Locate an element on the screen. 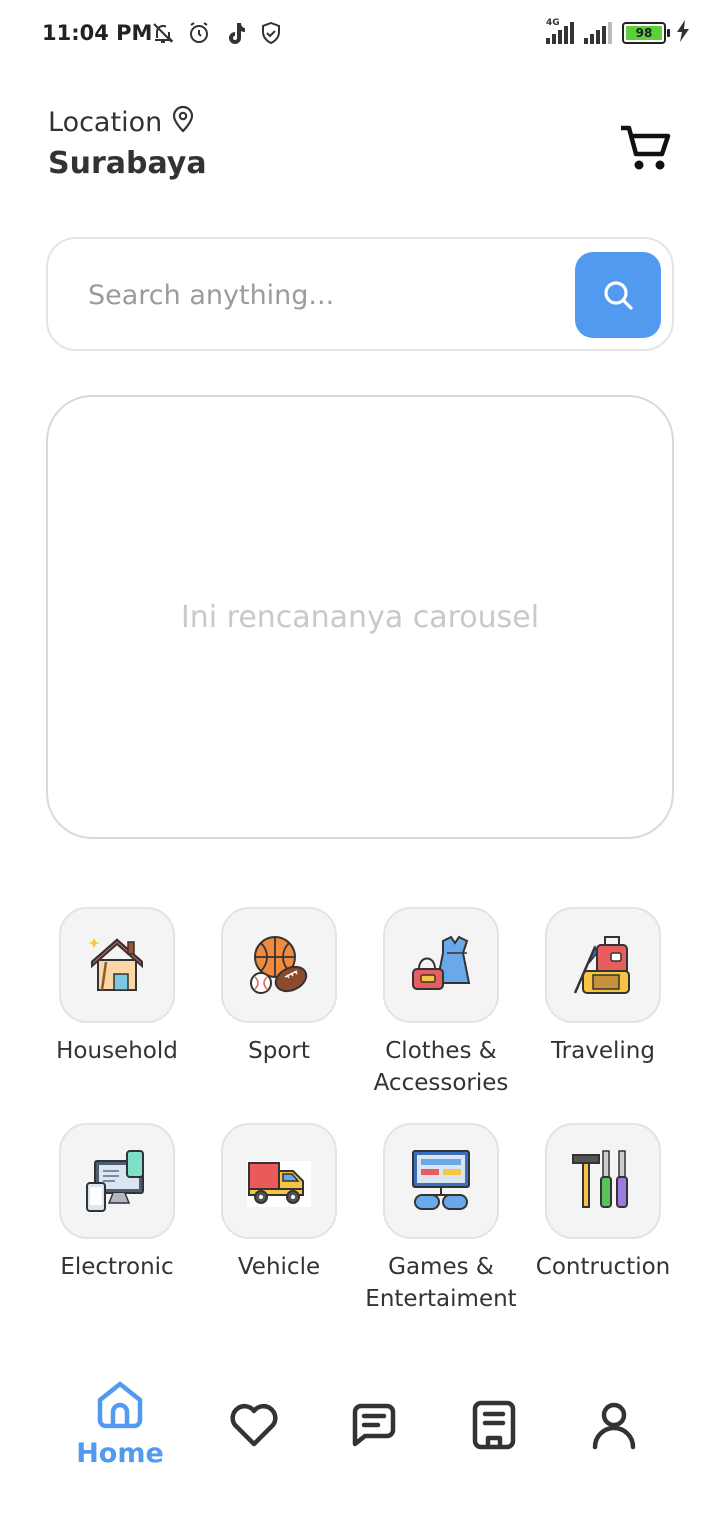 The image size is (720, 1520). construction-icon is located at coordinates (600, 1179).